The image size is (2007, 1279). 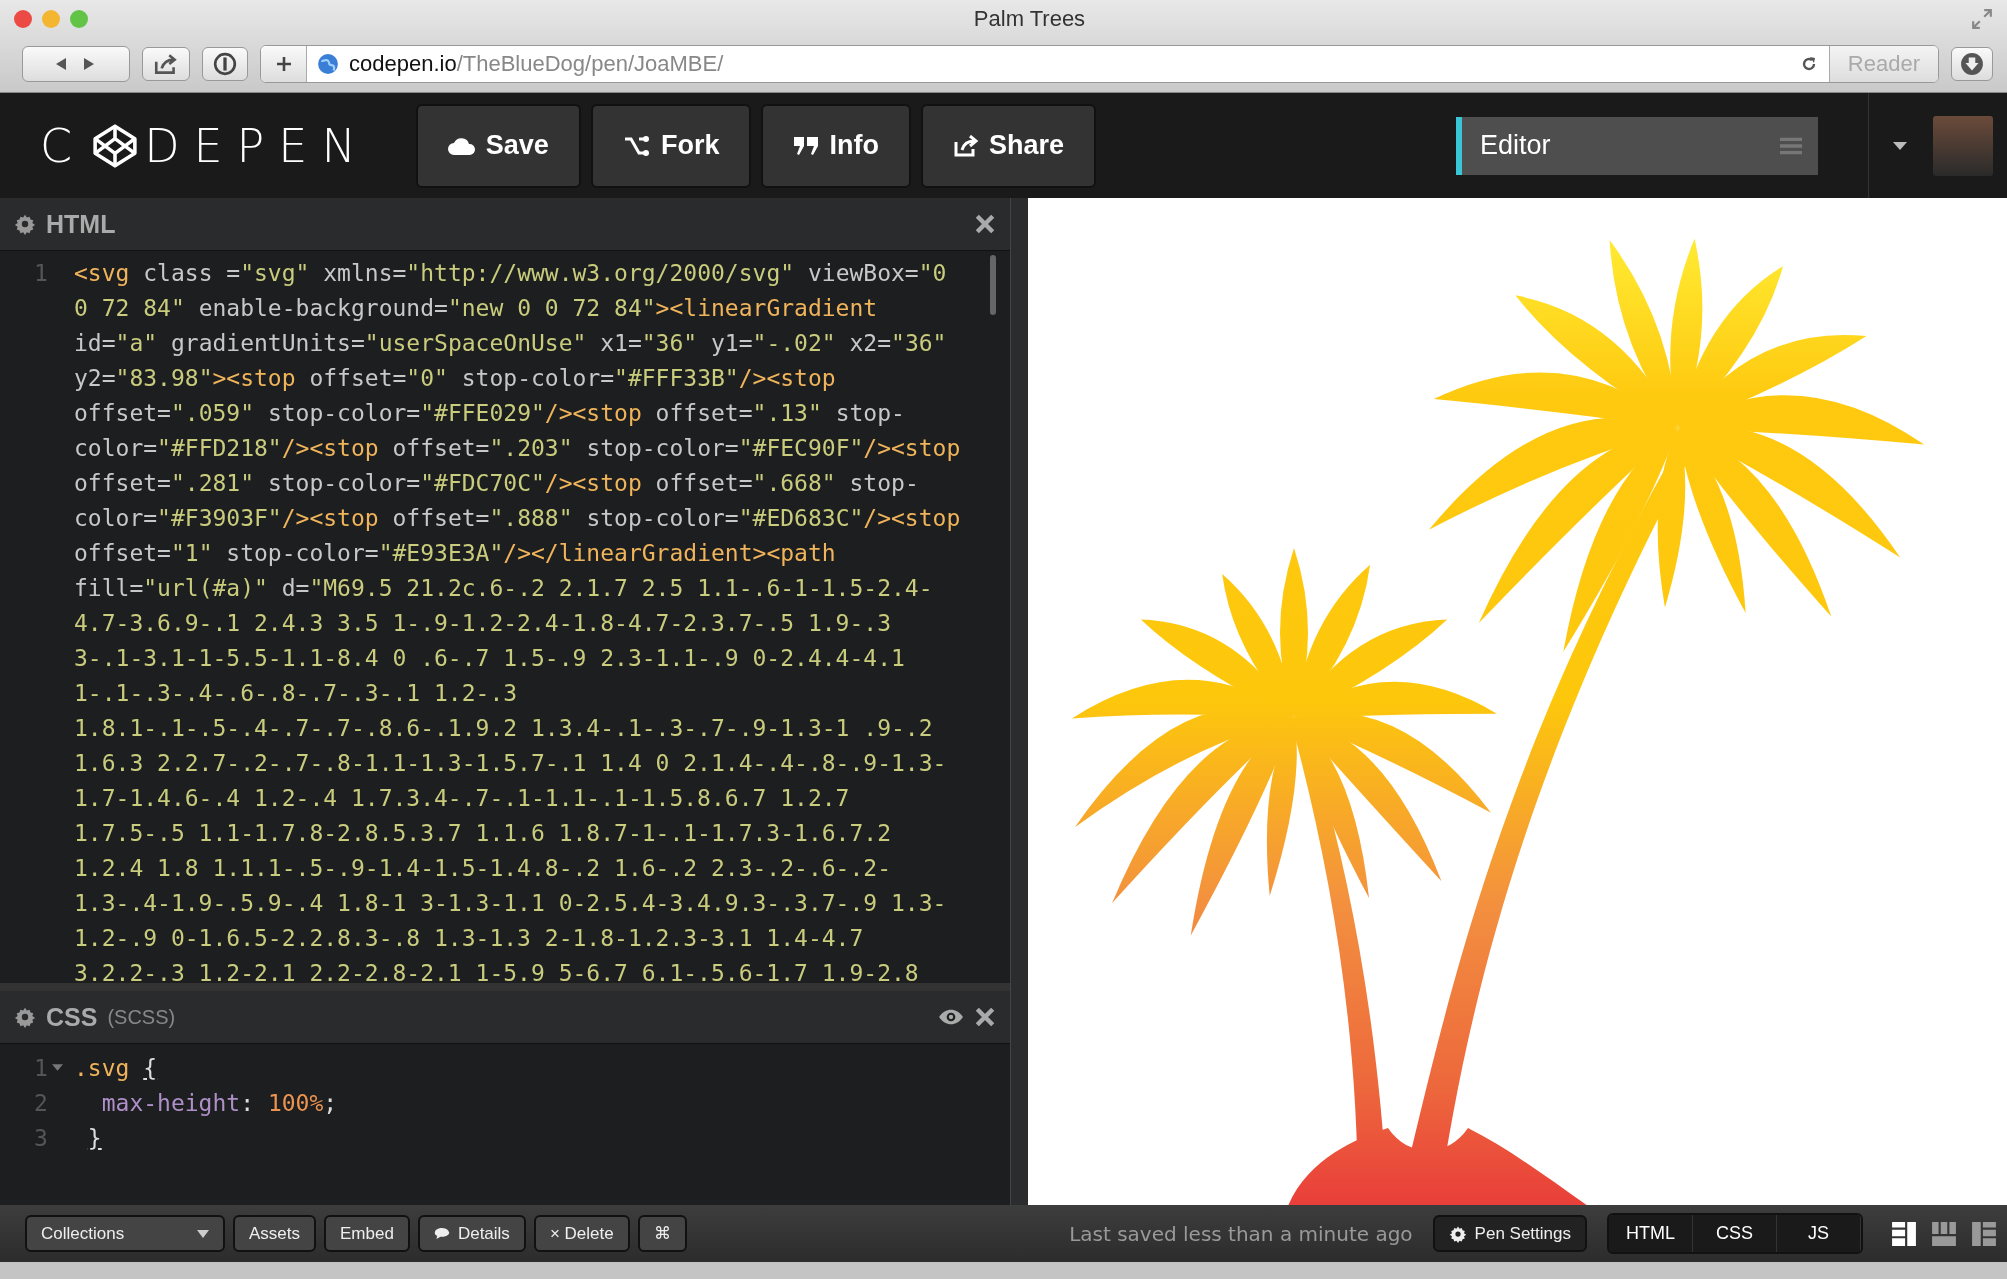 What do you see at coordinates (1029, 19) in the screenshot?
I see `window-title: Palm Trees` at bounding box center [1029, 19].